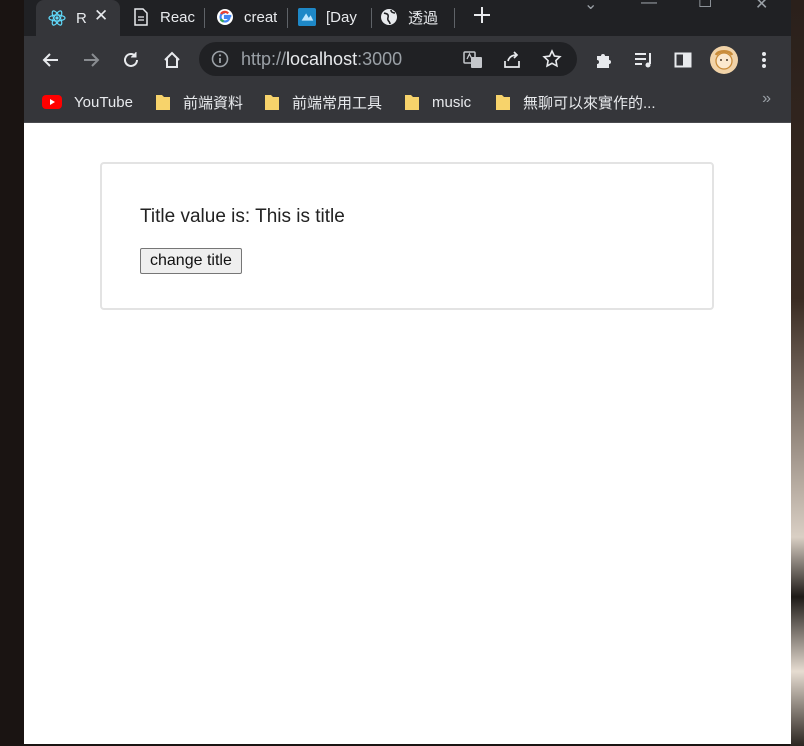 The image size is (804, 746). What do you see at coordinates (243, 17) in the screenshot?
I see `tab-google-search: creat` at bounding box center [243, 17].